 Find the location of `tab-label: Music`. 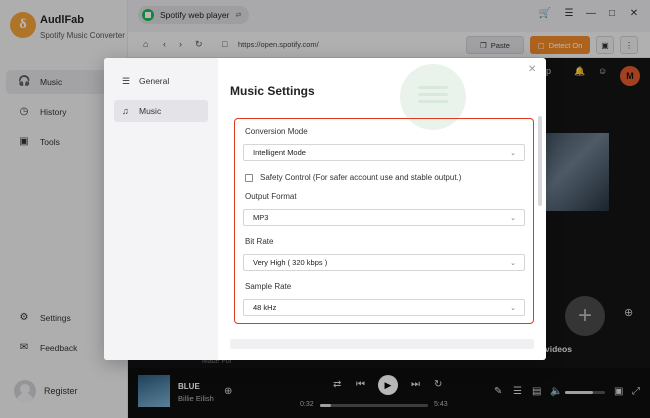

tab-label: Music is located at coordinates (150, 111).